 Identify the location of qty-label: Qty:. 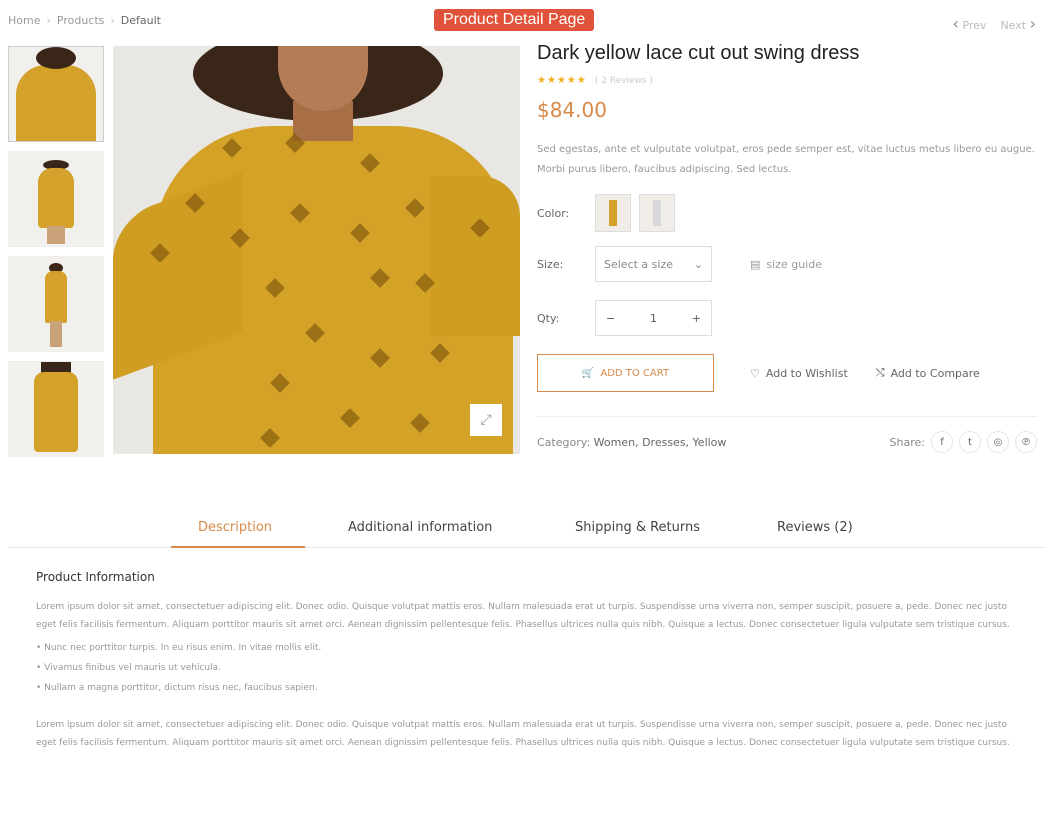
(548, 318).